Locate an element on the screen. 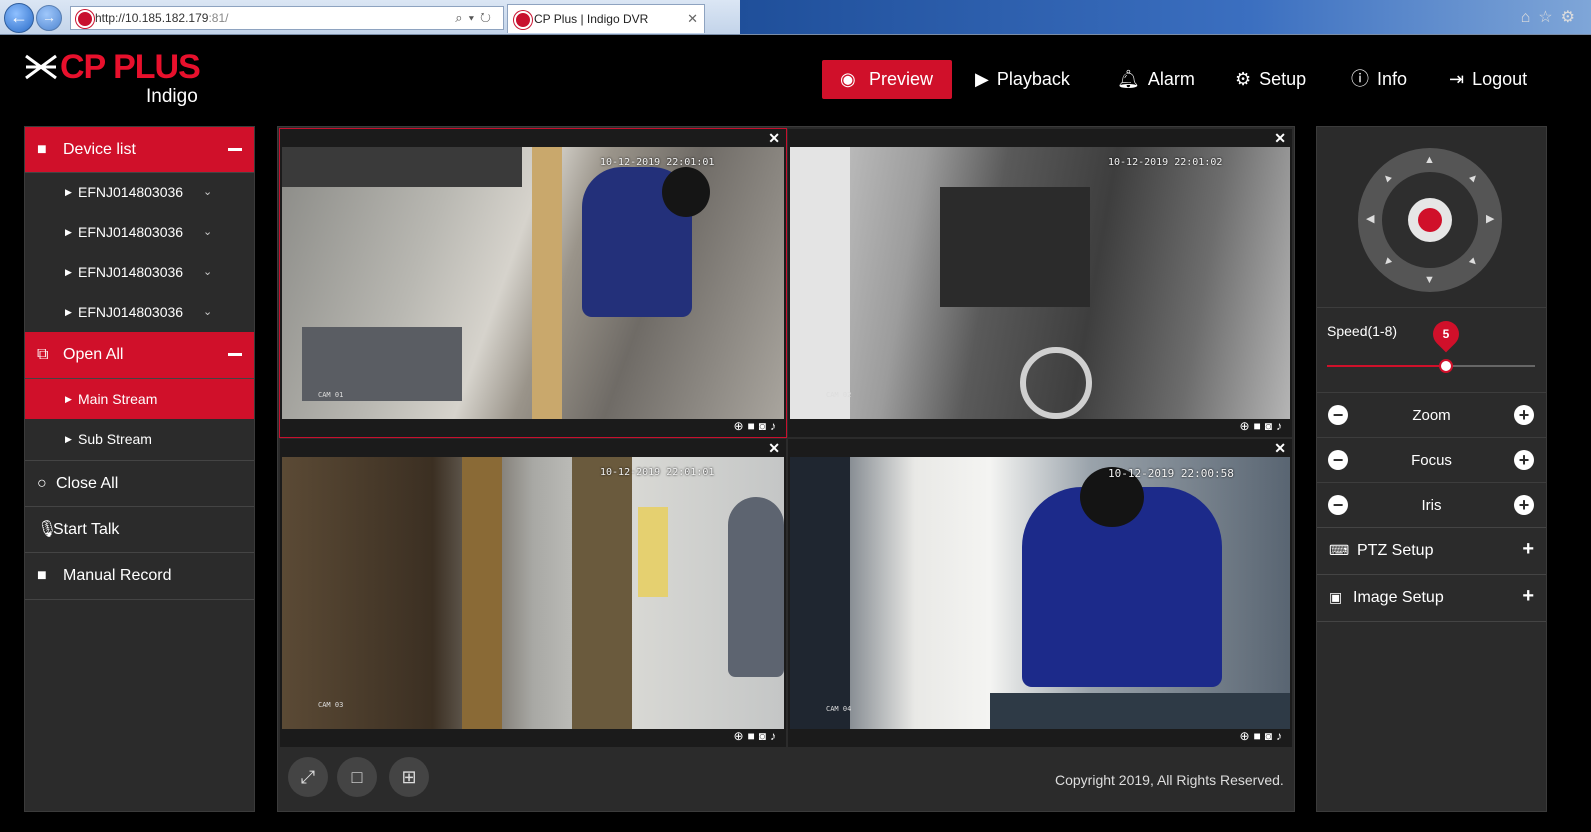 The image size is (1591, 832). circle-icon: ○ is located at coordinates (42, 483).